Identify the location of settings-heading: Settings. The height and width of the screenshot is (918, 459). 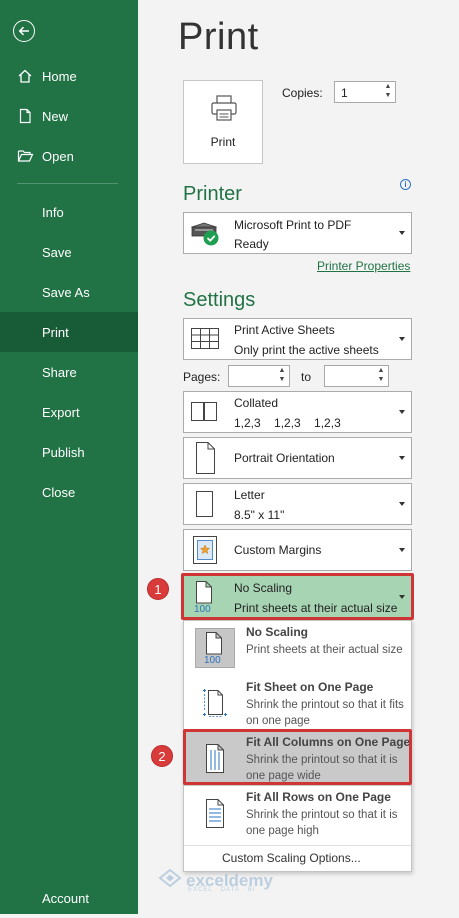
(219, 300).